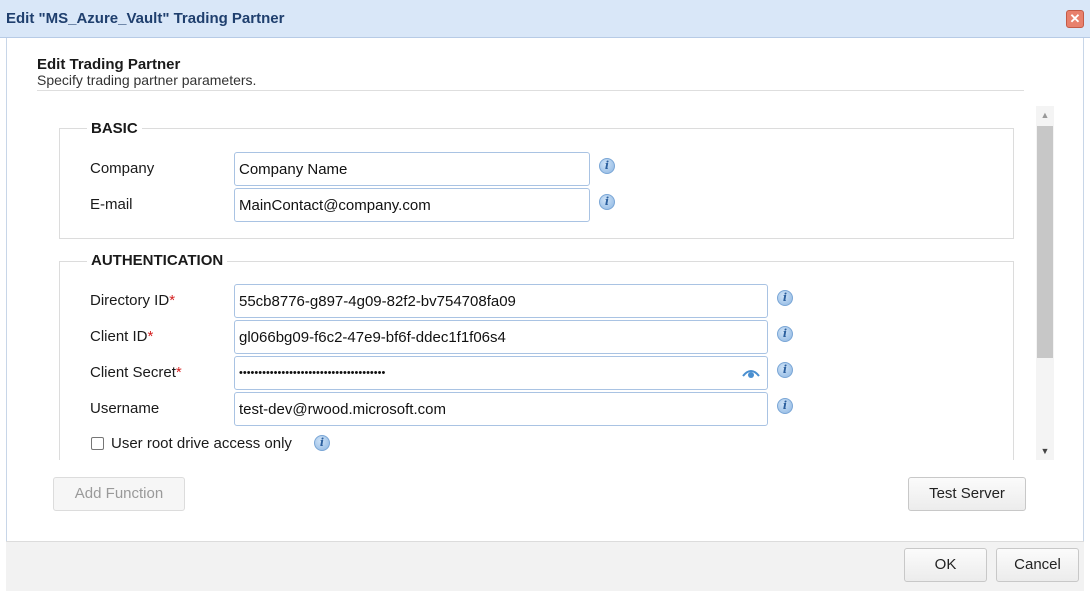  I want to click on username-input, so click(501, 409).